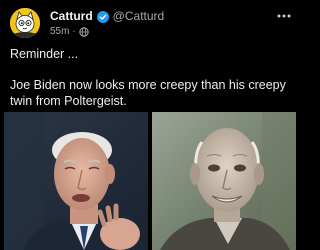  I want to click on author-name: Catturd, so click(71, 16).